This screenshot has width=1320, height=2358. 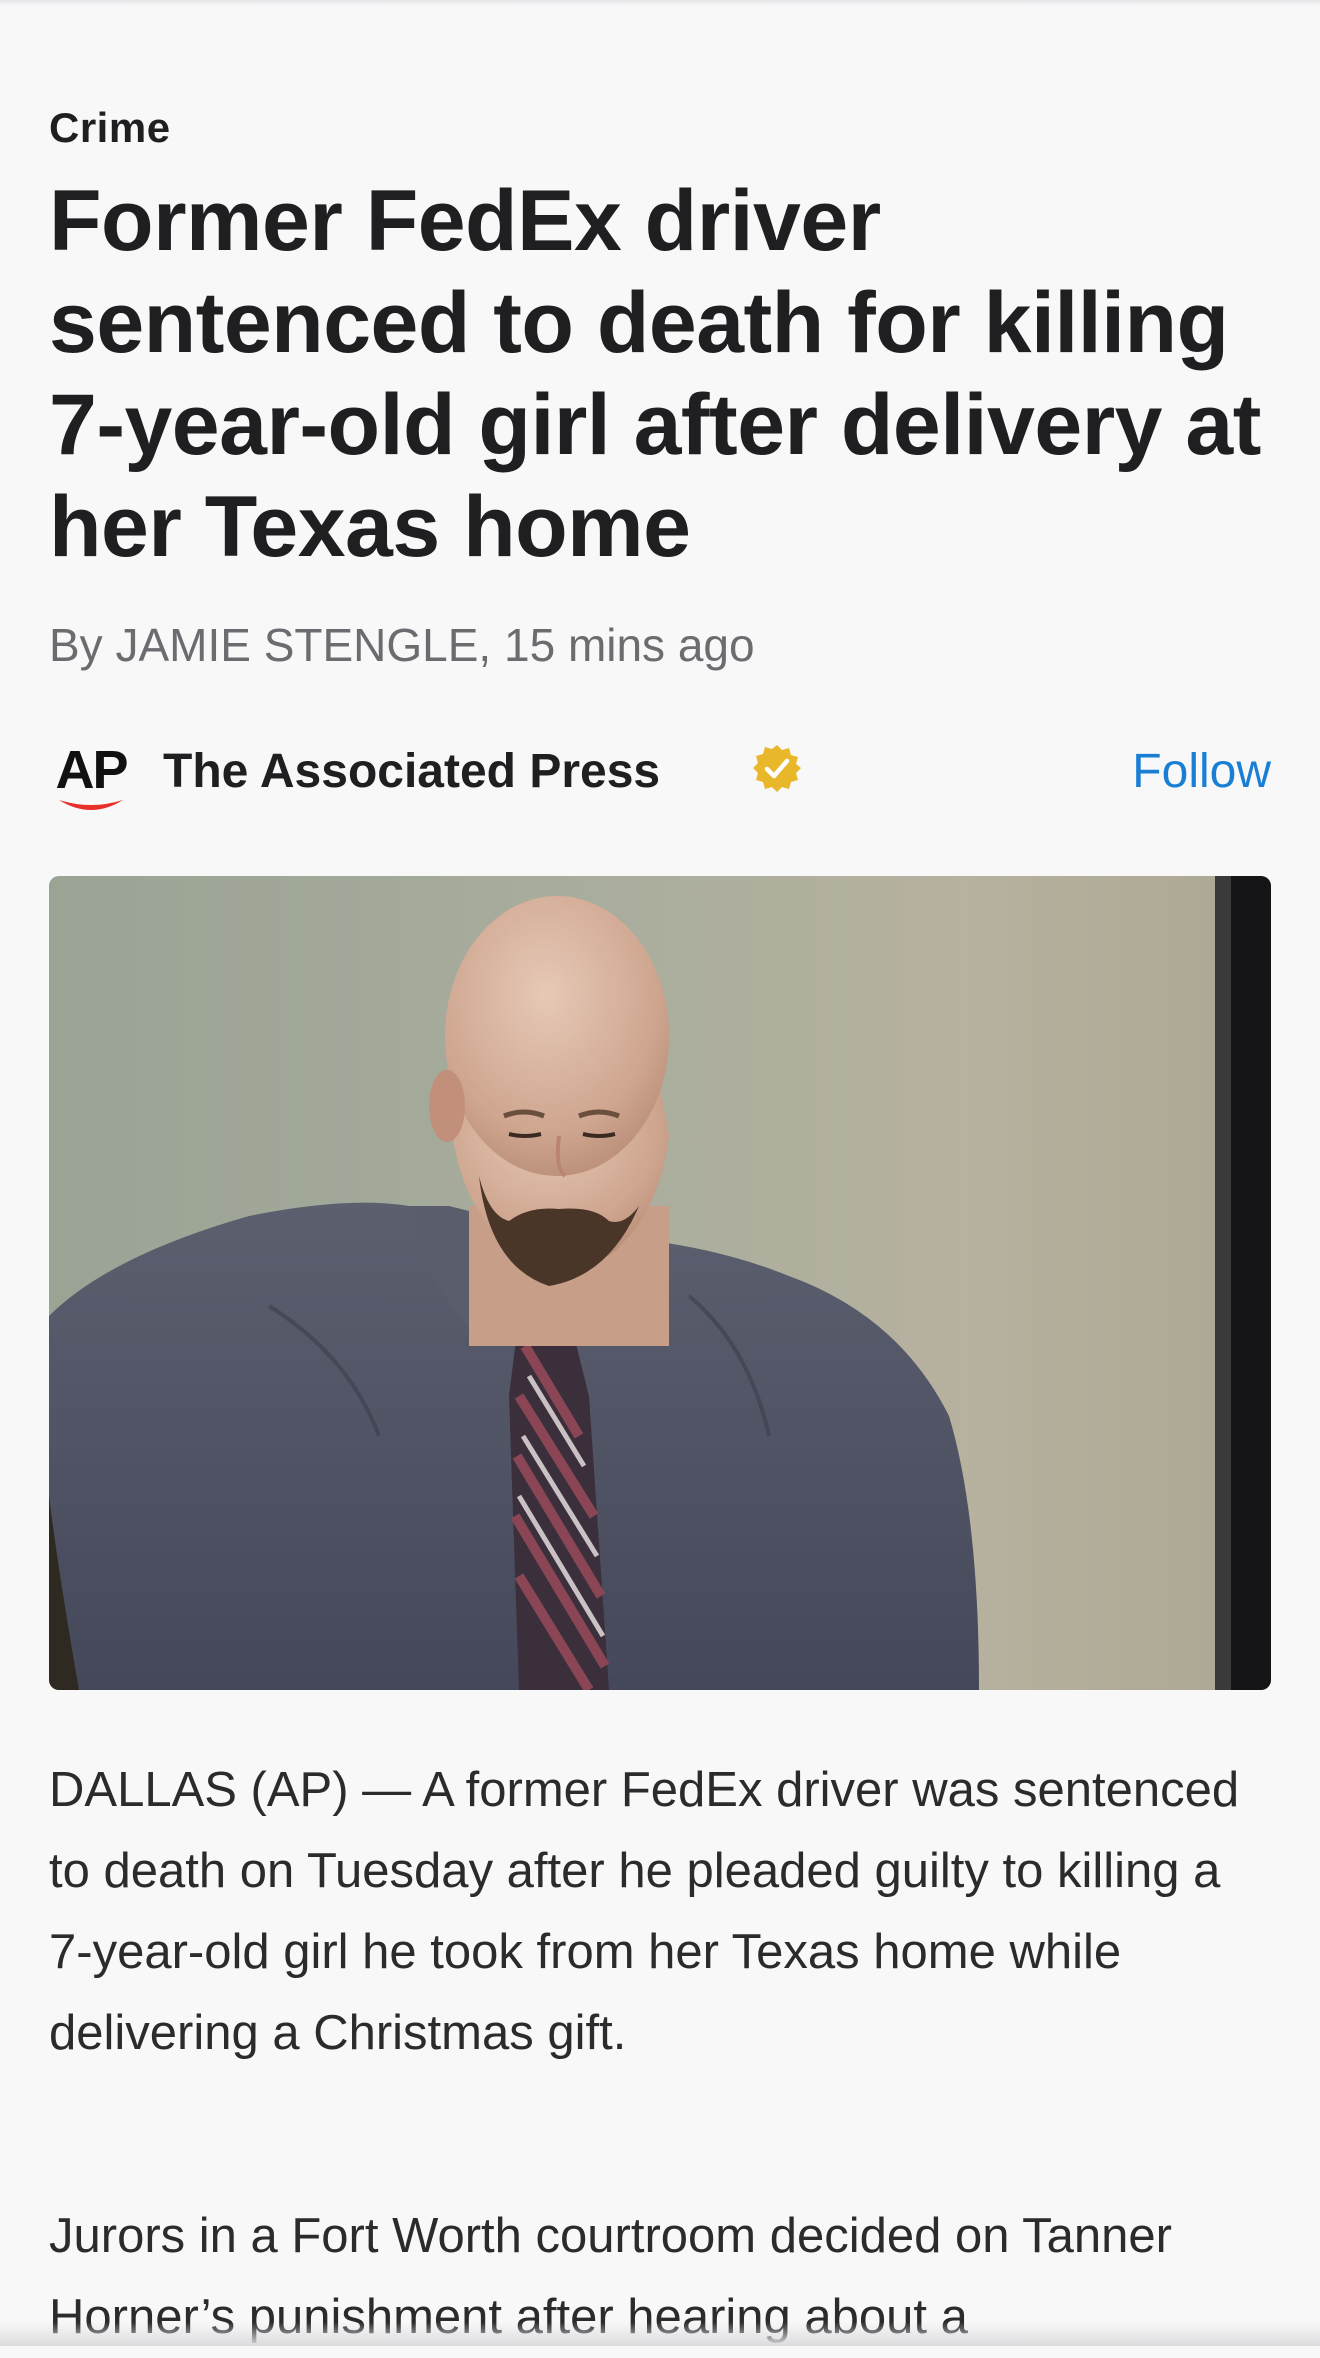 I want to click on follow-button: Follow, so click(x=1201, y=771).